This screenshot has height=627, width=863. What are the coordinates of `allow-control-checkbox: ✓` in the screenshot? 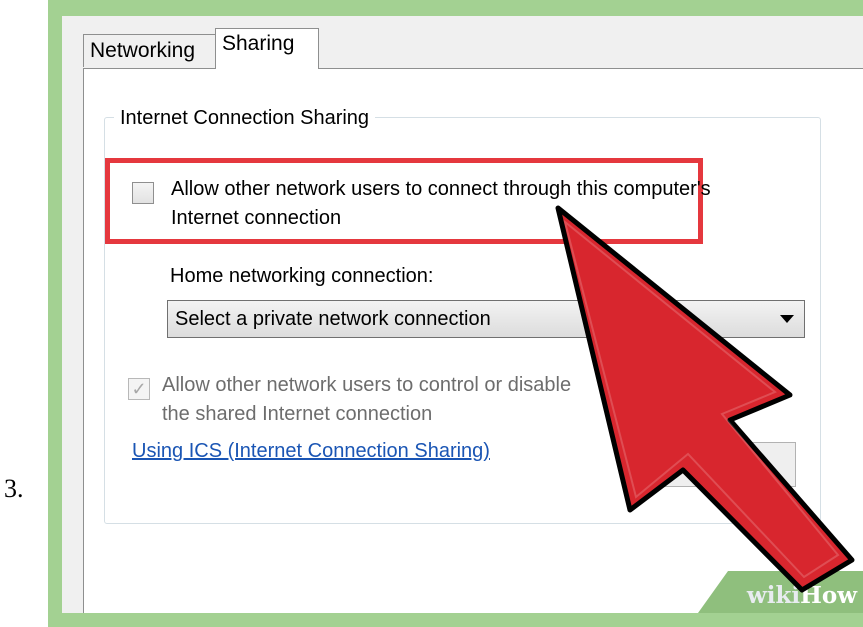 It's located at (139, 389).